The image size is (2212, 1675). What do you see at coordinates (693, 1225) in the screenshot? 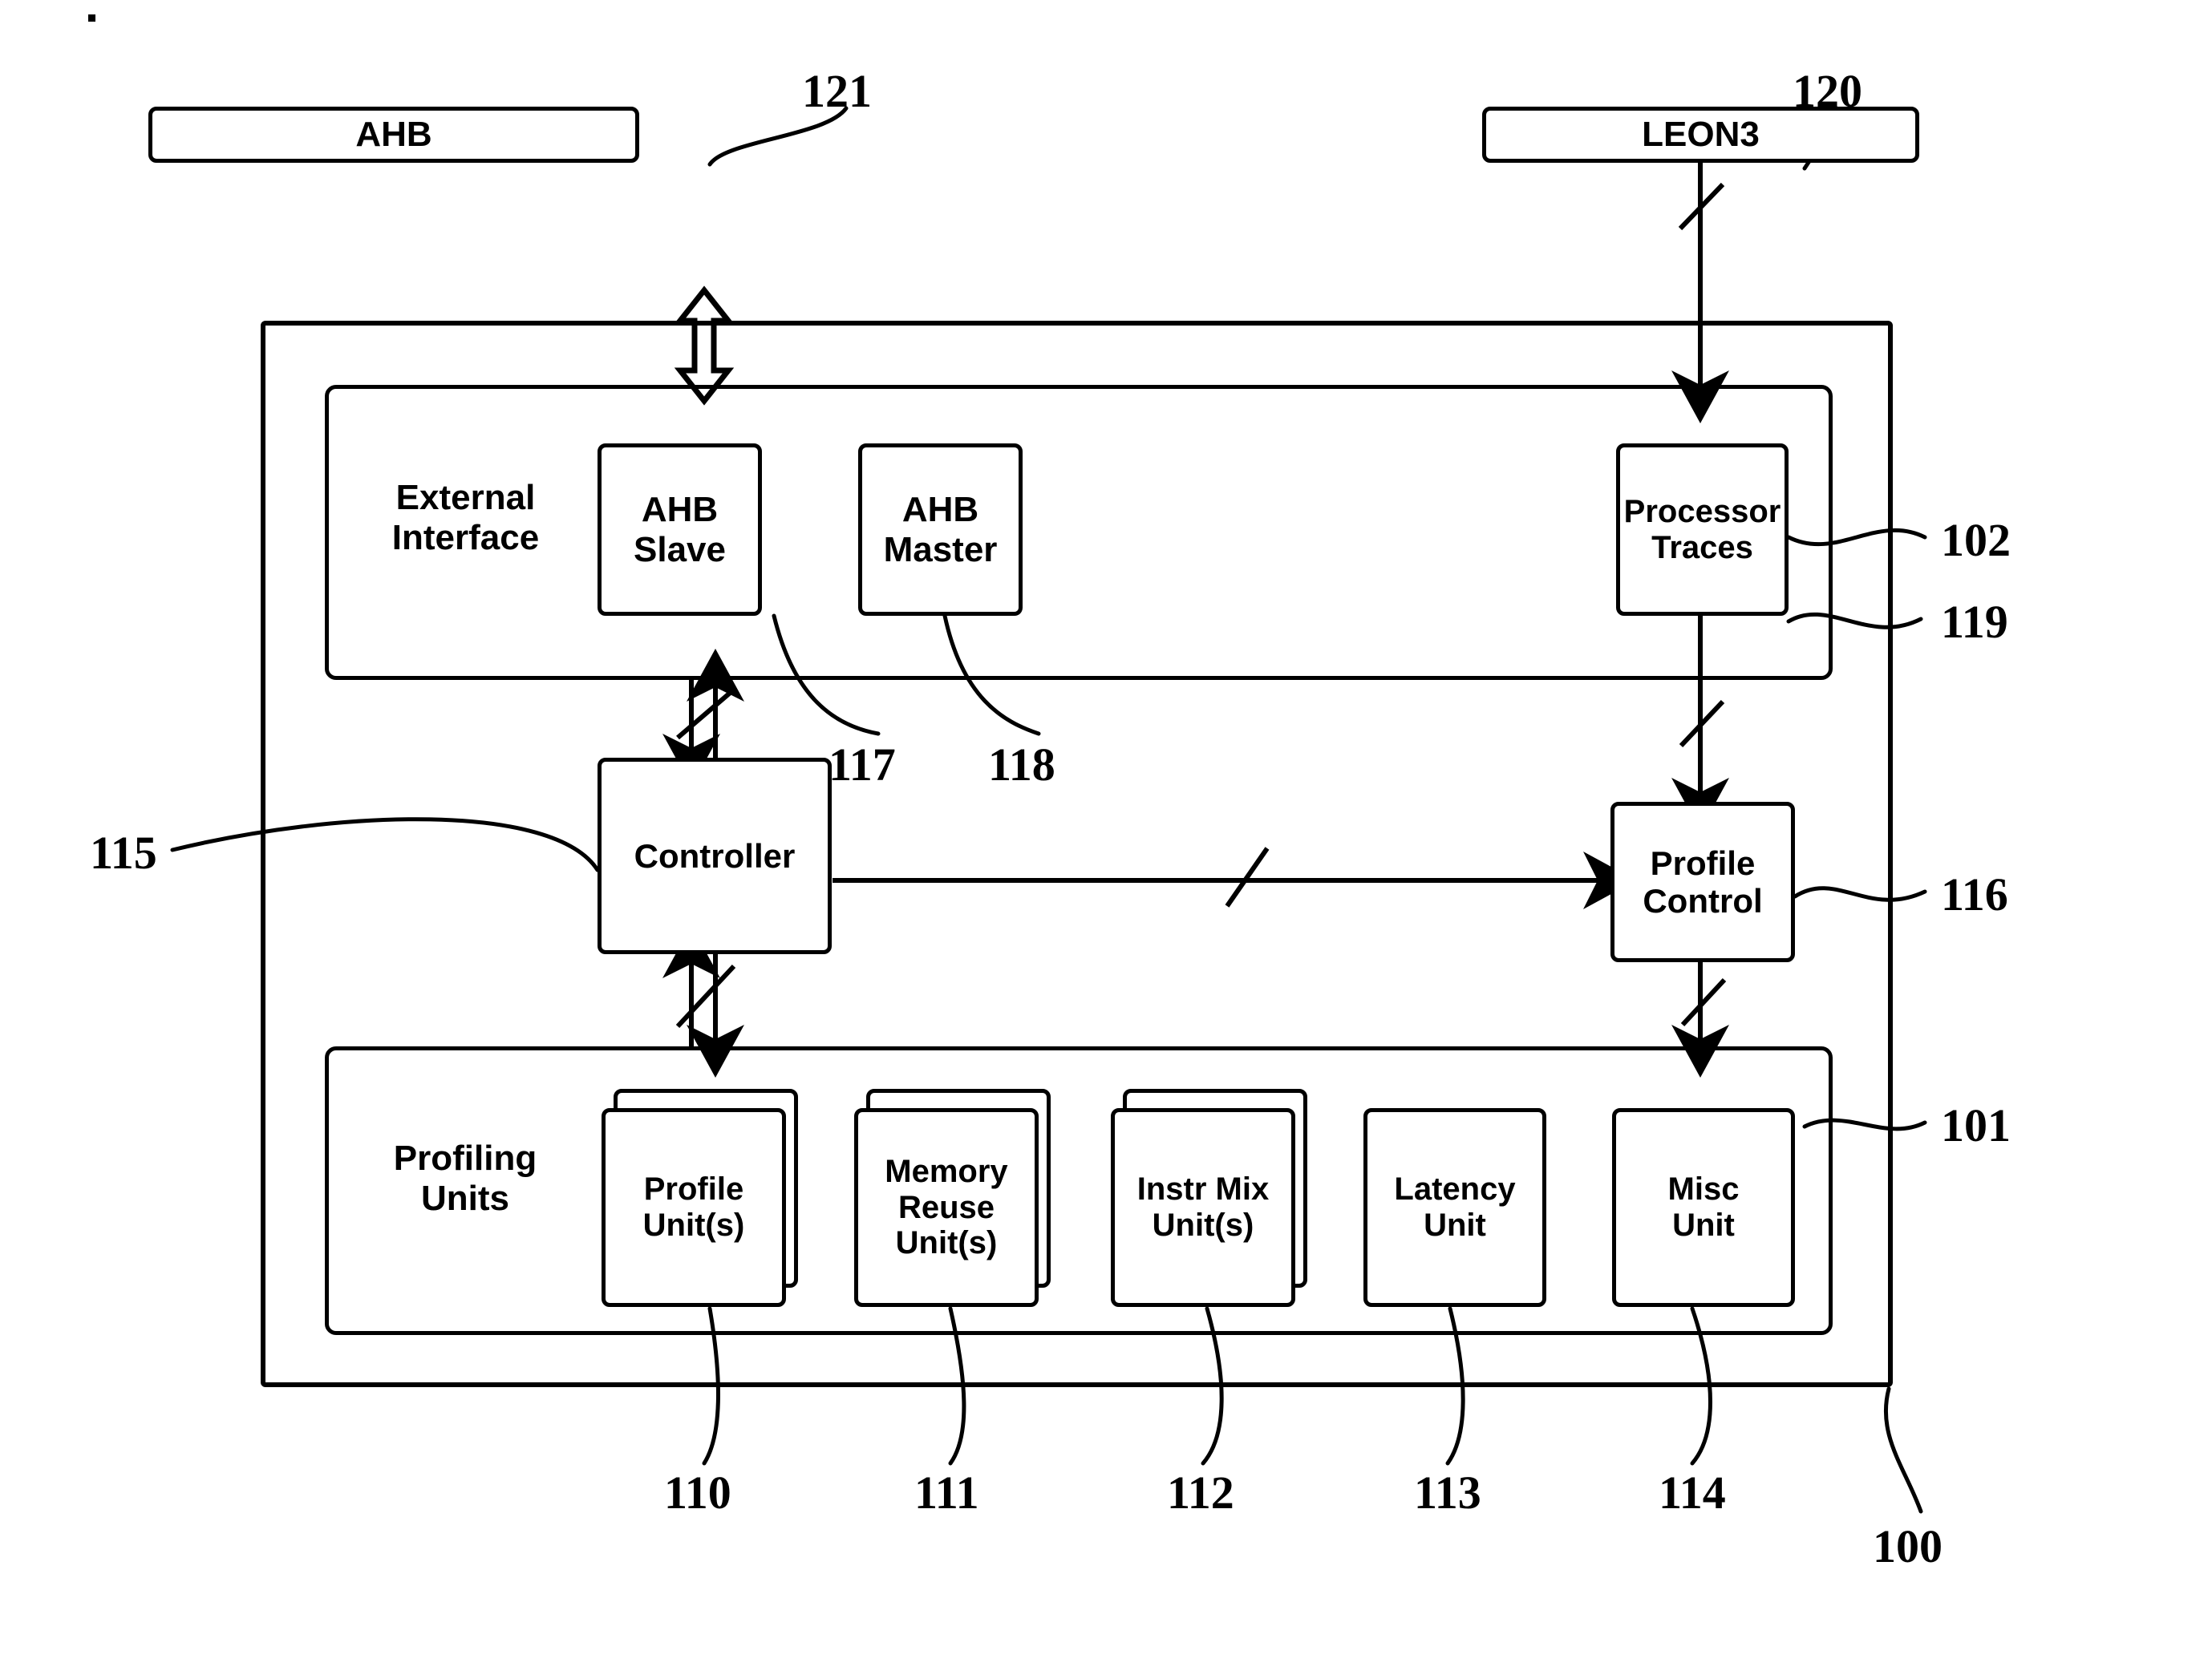
I see `profile-unit-label-line2: Unit(s)` at bounding box center [693, 1225].